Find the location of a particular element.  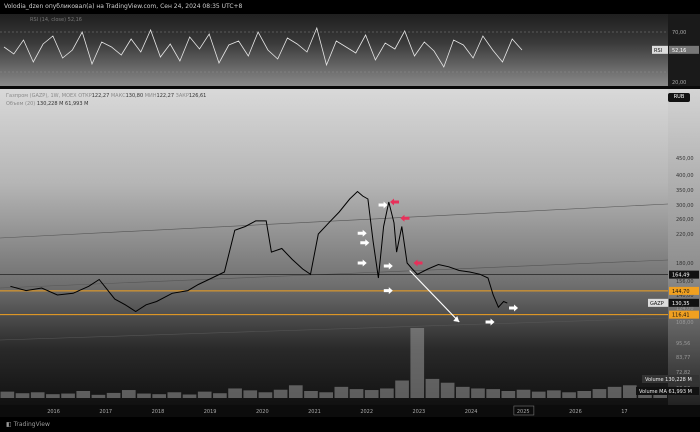

time-tick-label: 2025 is located at coordinates (523, 412).